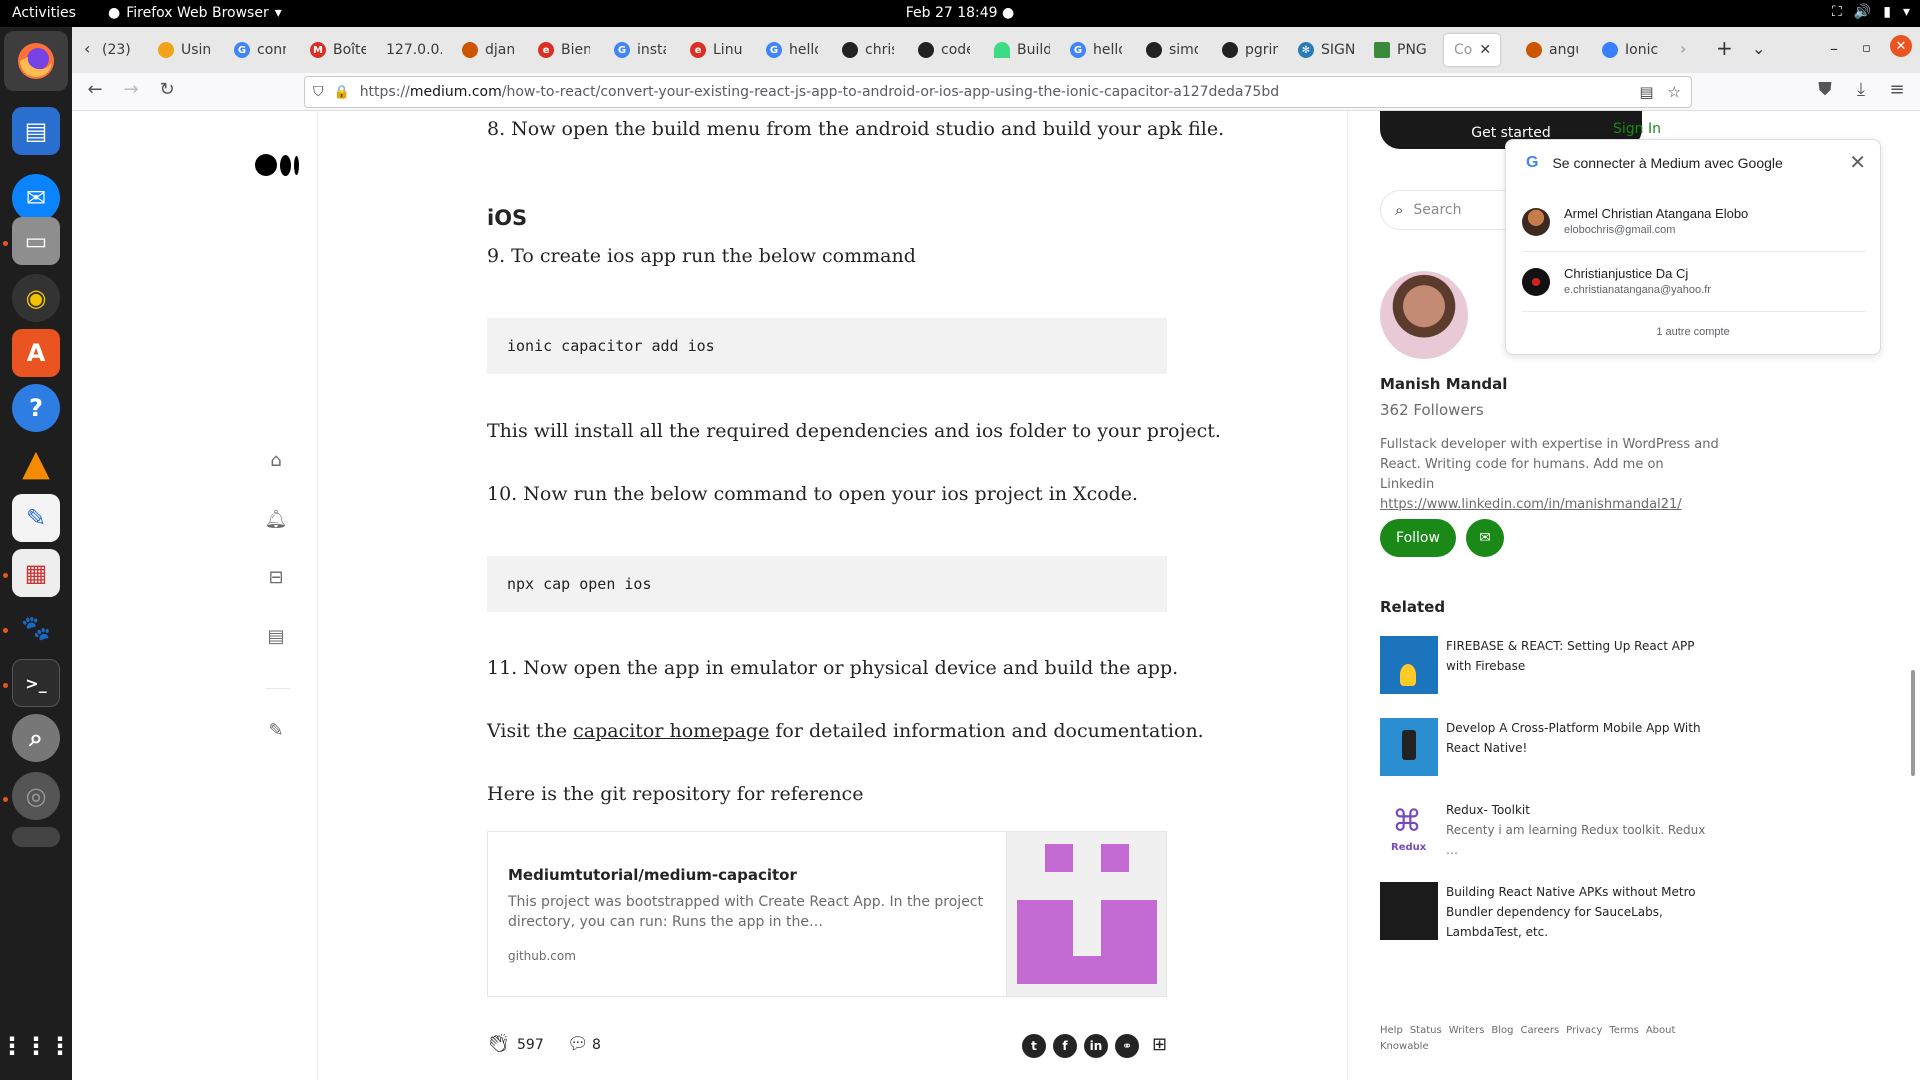  Describe the element at coordinates (36, 518) in the screenshot. I see `text-editor-icon: ✎` at that location.